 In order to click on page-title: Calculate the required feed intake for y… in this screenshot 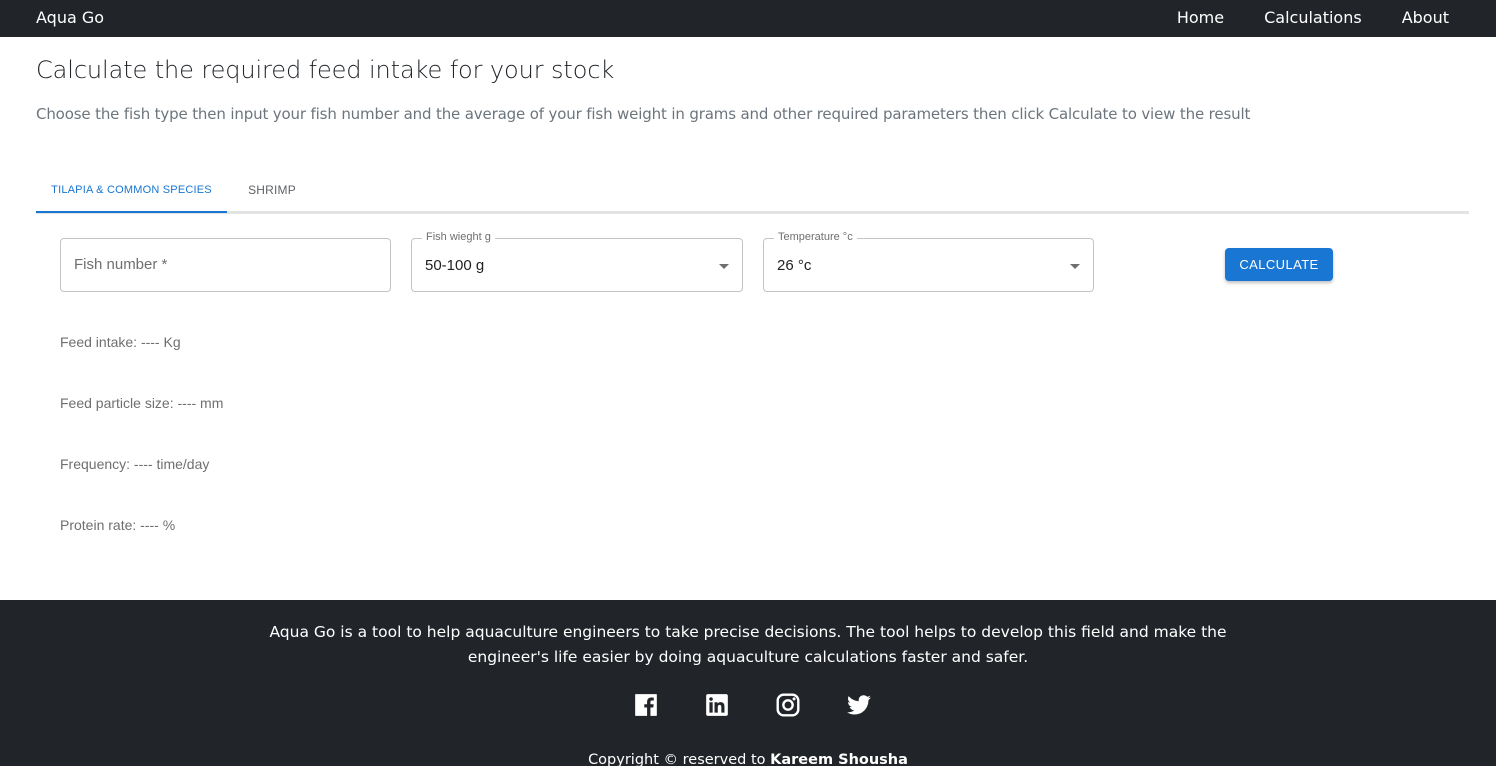, I will do `click(325, 70)`.